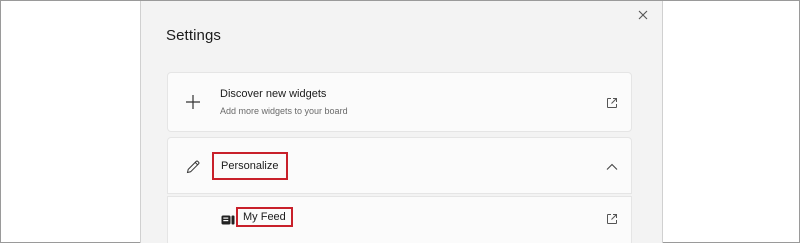 The image size is (800, 243). What do you see at coordinates (273, 94) in the screenshot?
I see `discover-title: Discover new widgets` at bounding box center [273, 94].